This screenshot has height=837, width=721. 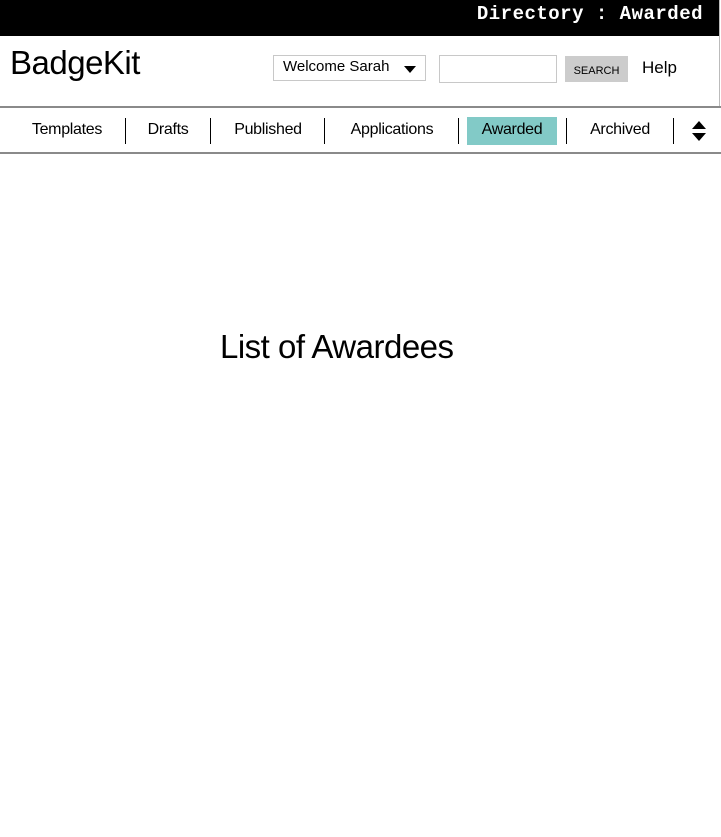 What do you see at coordinates (168, 131) in the screenshot?
I see `tab-drafts: Drafts` at bounding box center [168, 131].